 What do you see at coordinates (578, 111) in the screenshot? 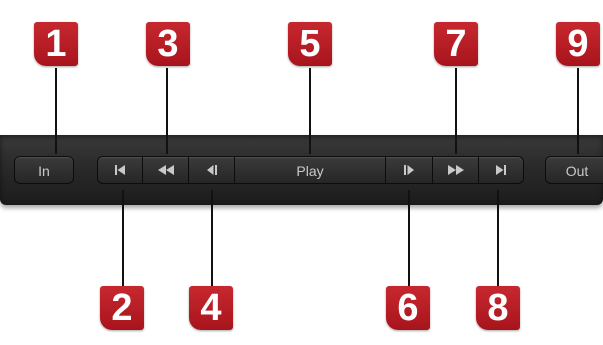
I see `callout-9-leader` at bounding box center [578, 111].